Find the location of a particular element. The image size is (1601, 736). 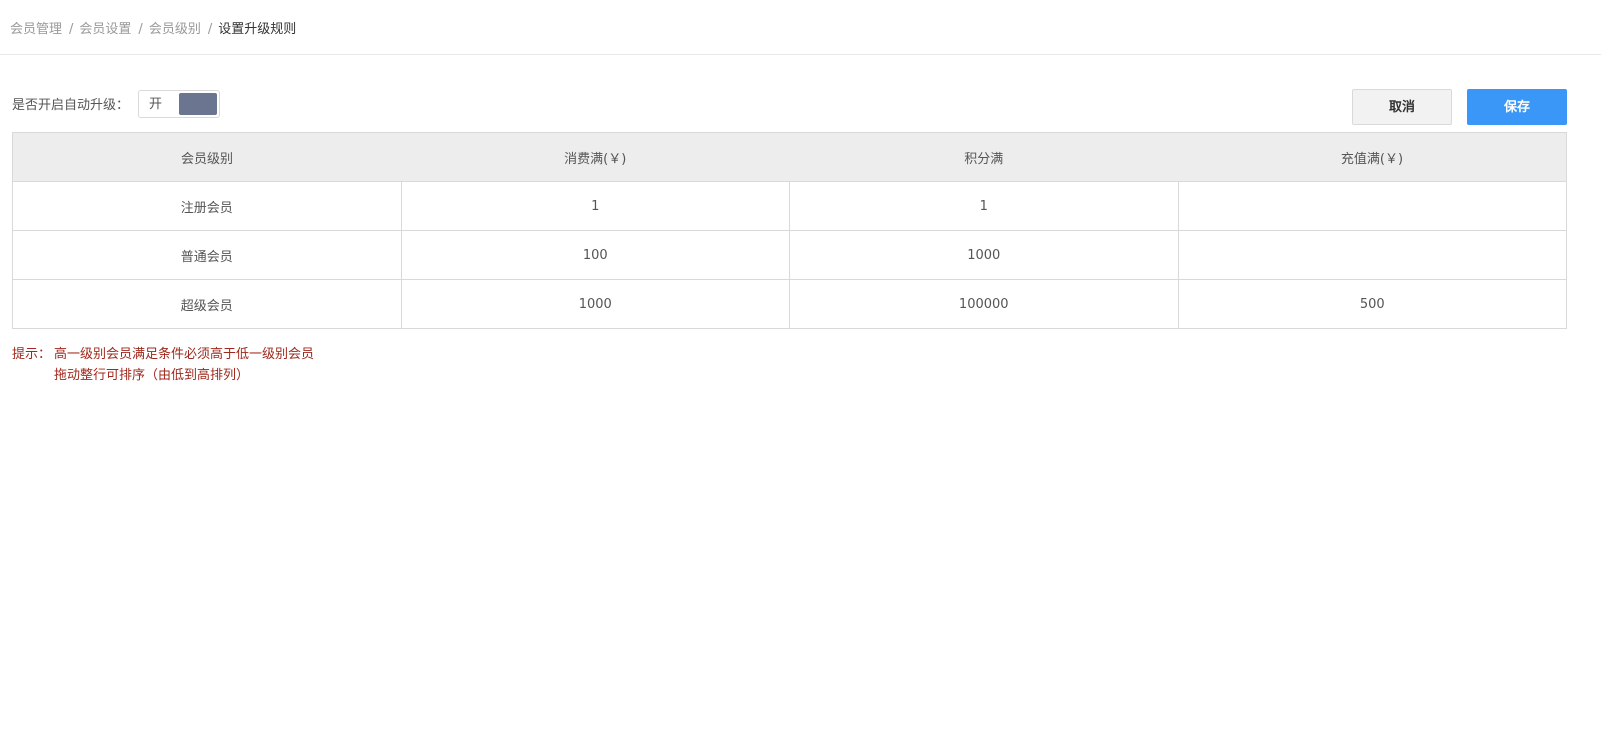

table-row: 超级会员 1000 100000 500 is located at coordinates (789, 304).